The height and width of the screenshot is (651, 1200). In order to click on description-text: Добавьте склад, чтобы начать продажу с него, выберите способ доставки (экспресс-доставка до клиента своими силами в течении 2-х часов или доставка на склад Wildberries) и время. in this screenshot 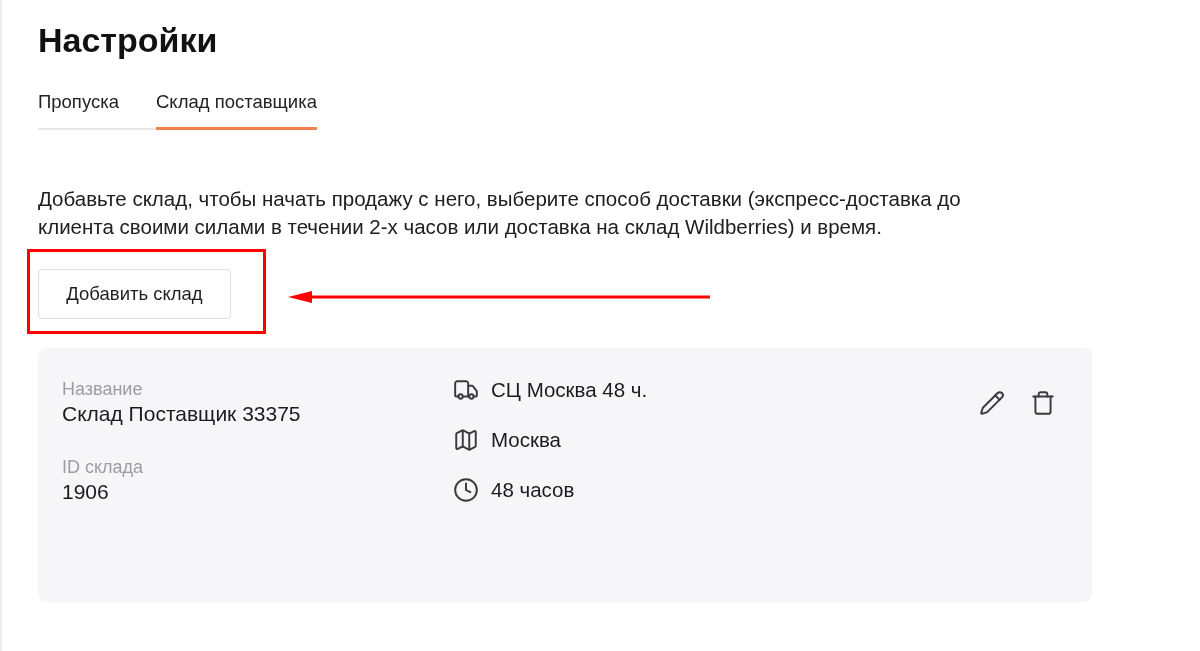, I will do `click(500, 213)`.